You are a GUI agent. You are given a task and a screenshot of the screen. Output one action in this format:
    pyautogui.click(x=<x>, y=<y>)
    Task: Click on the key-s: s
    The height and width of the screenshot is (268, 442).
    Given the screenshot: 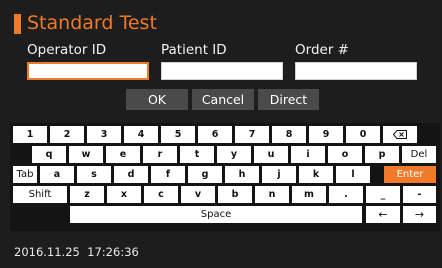 What is the action you would take?
    pyautogui.click(x=94, y=174)
    